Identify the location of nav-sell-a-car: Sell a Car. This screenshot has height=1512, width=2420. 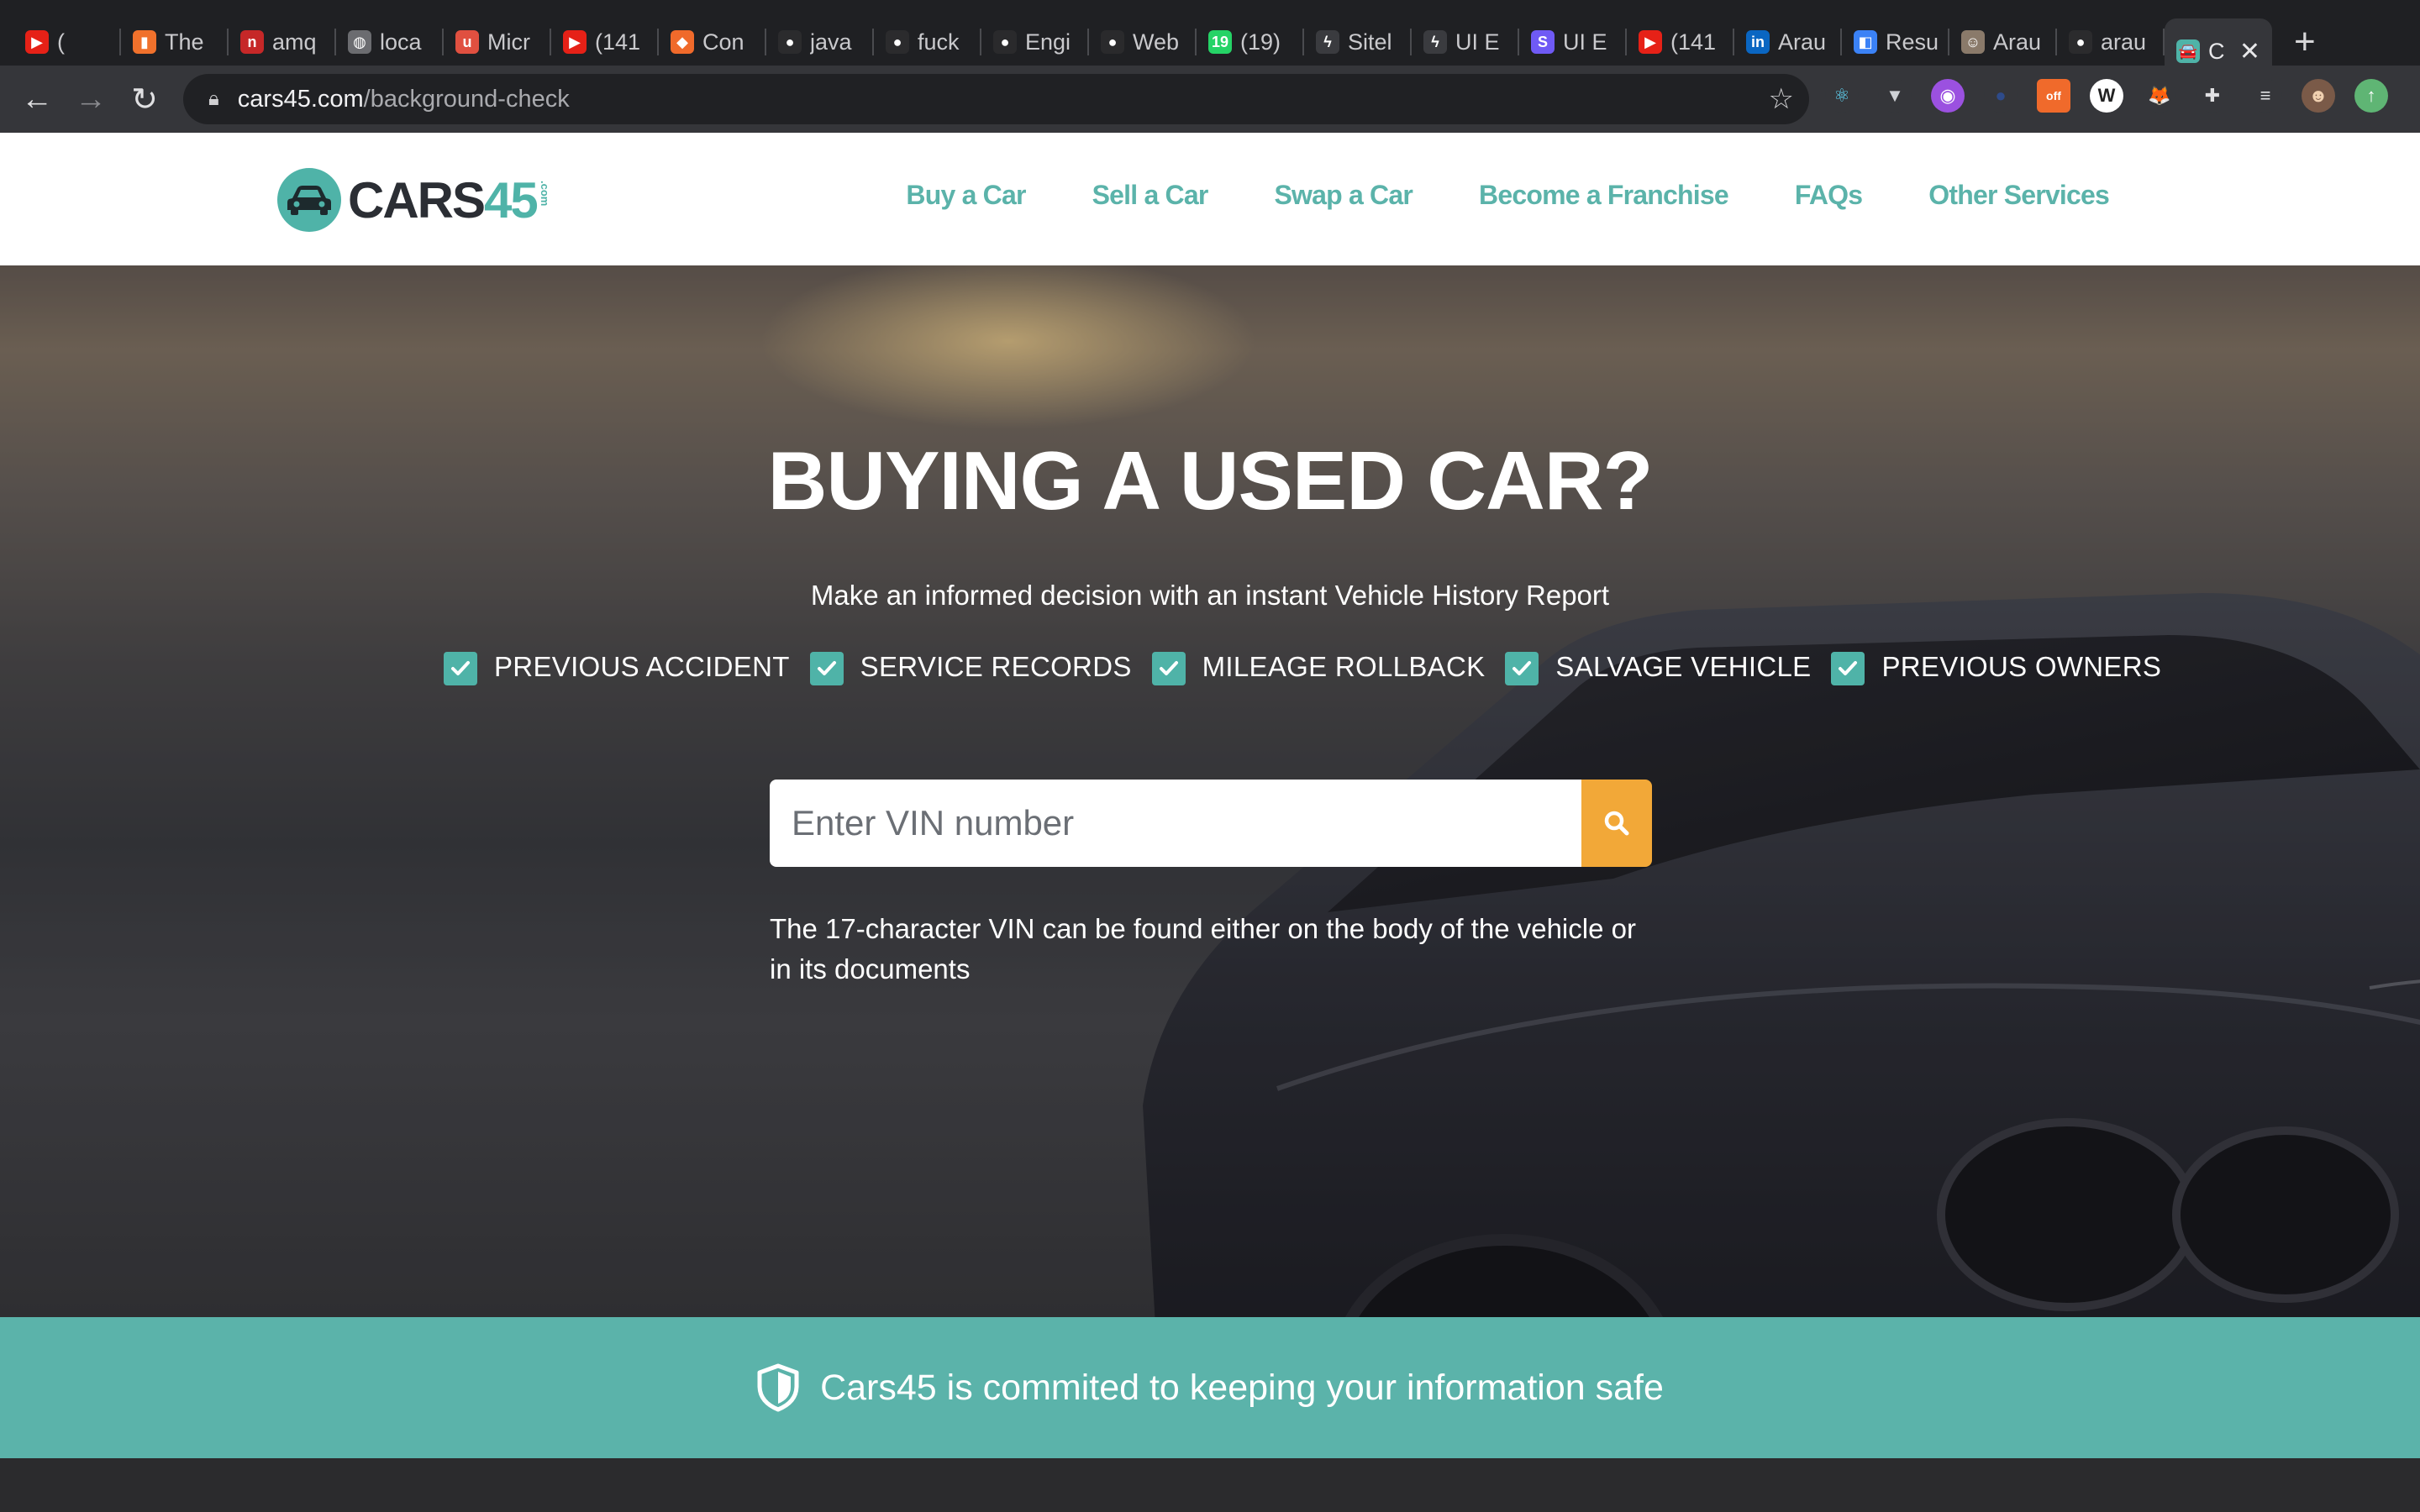
(1150, 195).